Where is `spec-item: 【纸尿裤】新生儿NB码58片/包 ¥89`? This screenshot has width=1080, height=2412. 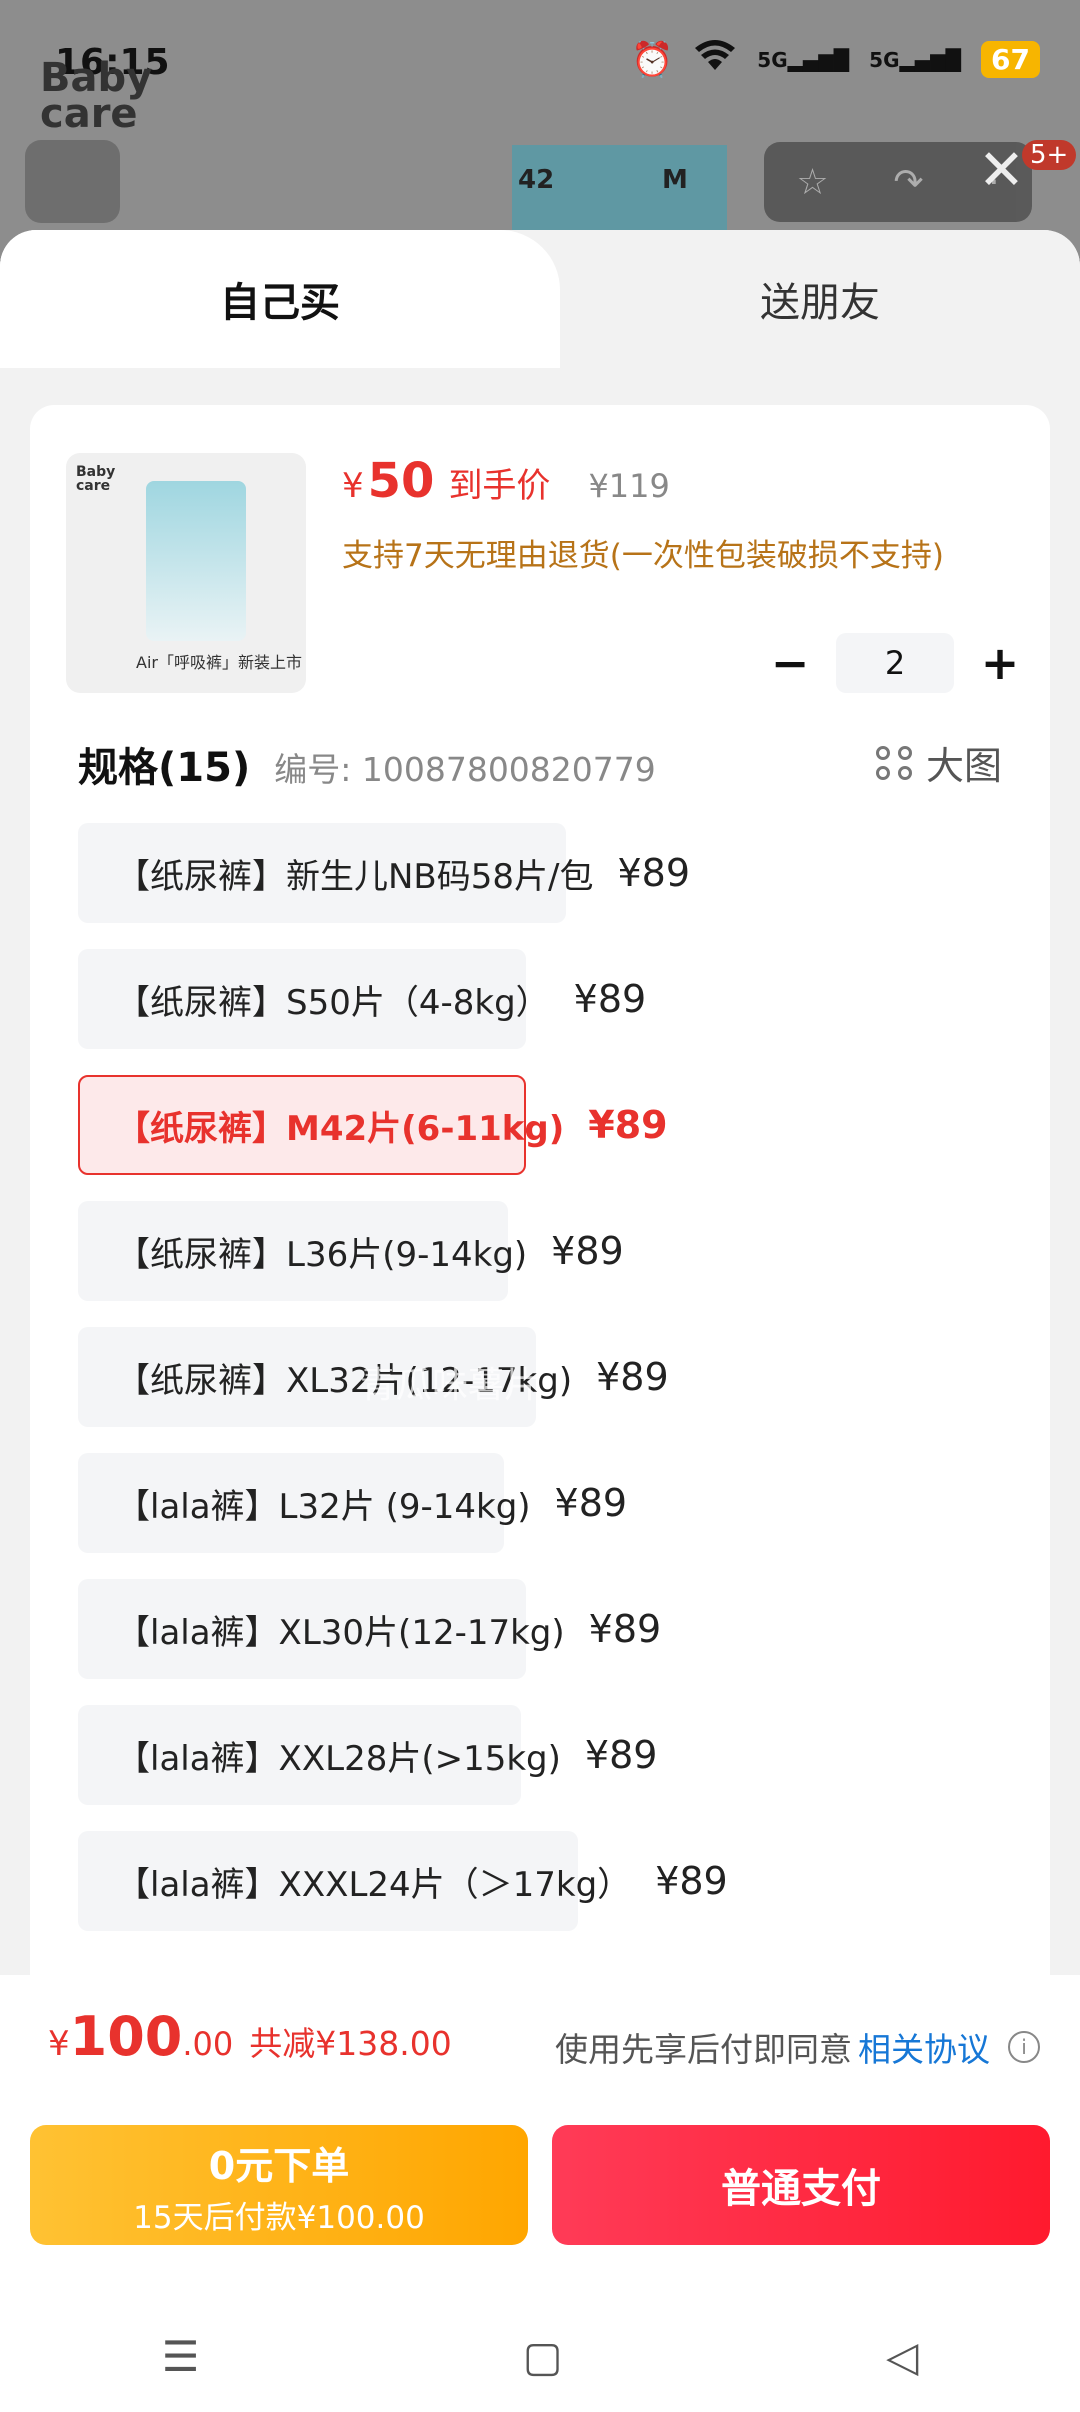
spec-item: 【纸尿裤】新生儿NB码58片/包 ¥89 is located at coordinates (384, 873).